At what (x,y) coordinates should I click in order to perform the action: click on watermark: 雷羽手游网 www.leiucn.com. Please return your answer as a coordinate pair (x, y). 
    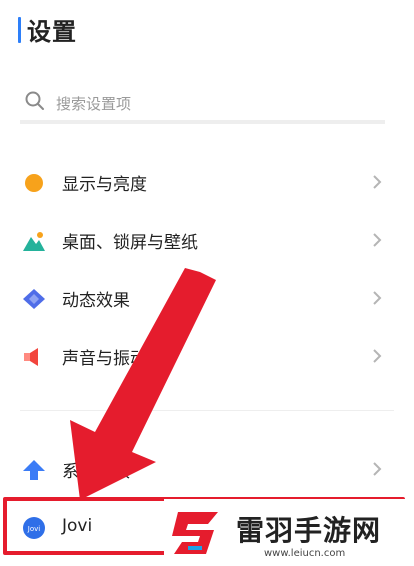
    Looking at the image, I should click on (285, 532).